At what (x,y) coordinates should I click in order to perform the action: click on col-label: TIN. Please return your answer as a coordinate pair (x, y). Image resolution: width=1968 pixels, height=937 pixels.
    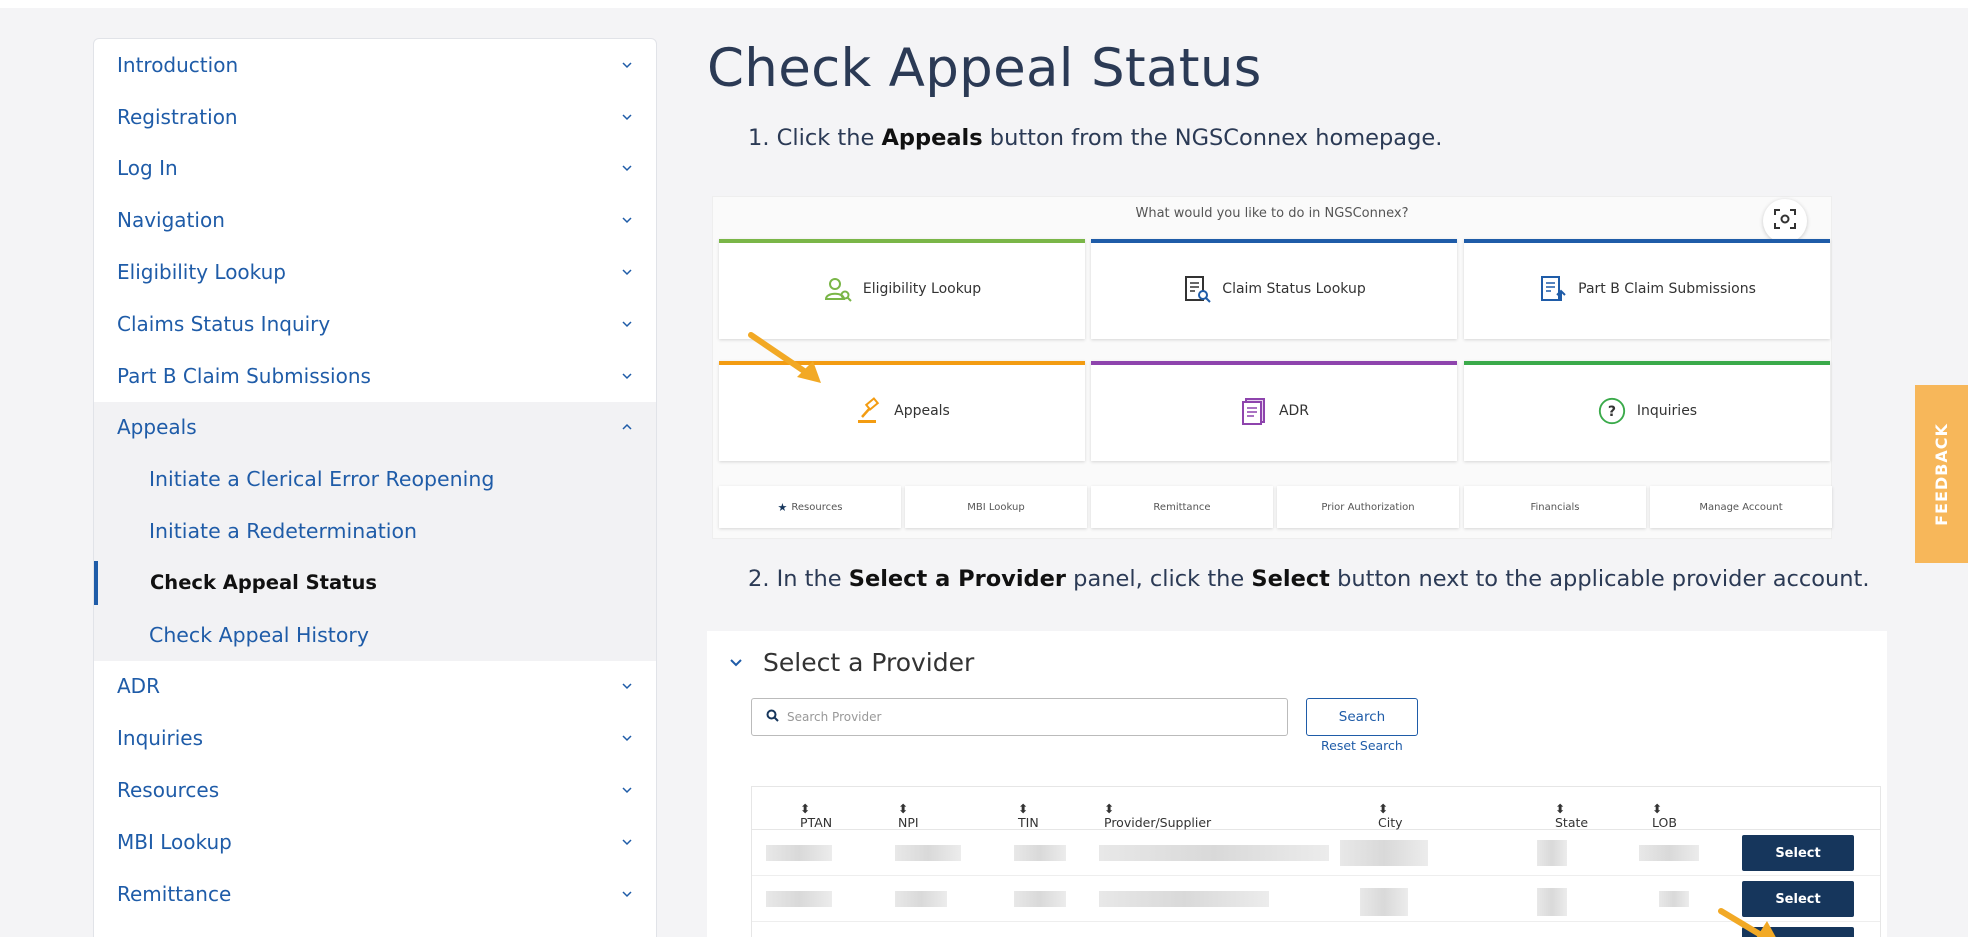
    Looking at the image, I should click on (1028, 822).